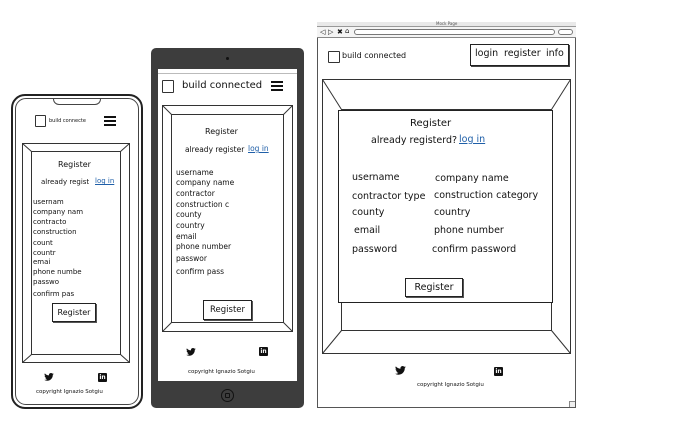 Image resolution: width=685 pixels, height=424 pixels. What do you see at coordinates (486, 54) in the screenshot?
I see `nav-login: login` at bounding box center [486, 54].